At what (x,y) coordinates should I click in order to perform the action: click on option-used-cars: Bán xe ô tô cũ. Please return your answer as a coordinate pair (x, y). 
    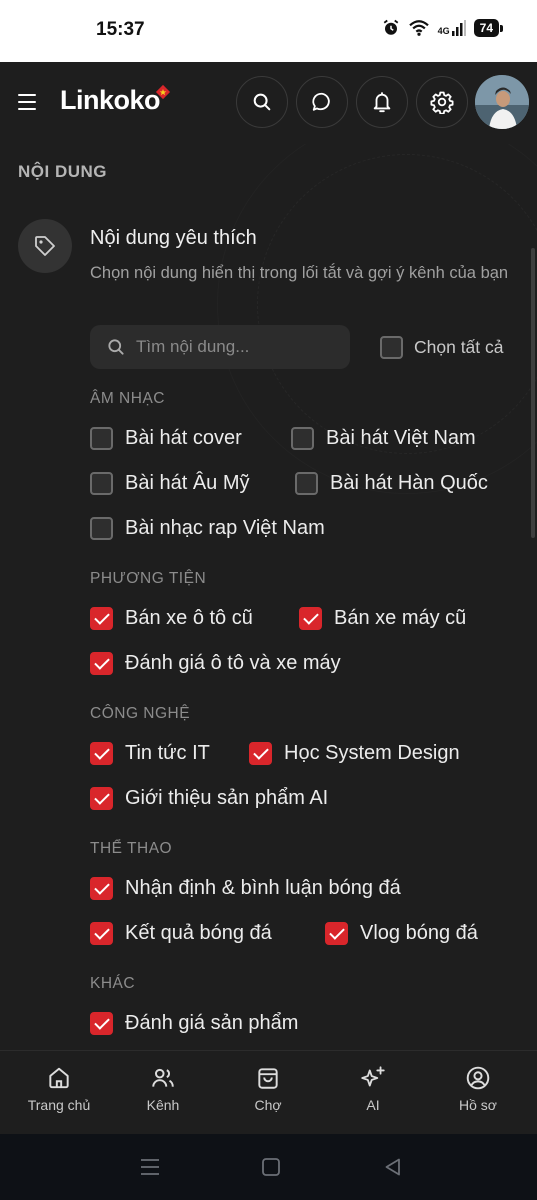
    Looking at the image, I should click on (171, 618).